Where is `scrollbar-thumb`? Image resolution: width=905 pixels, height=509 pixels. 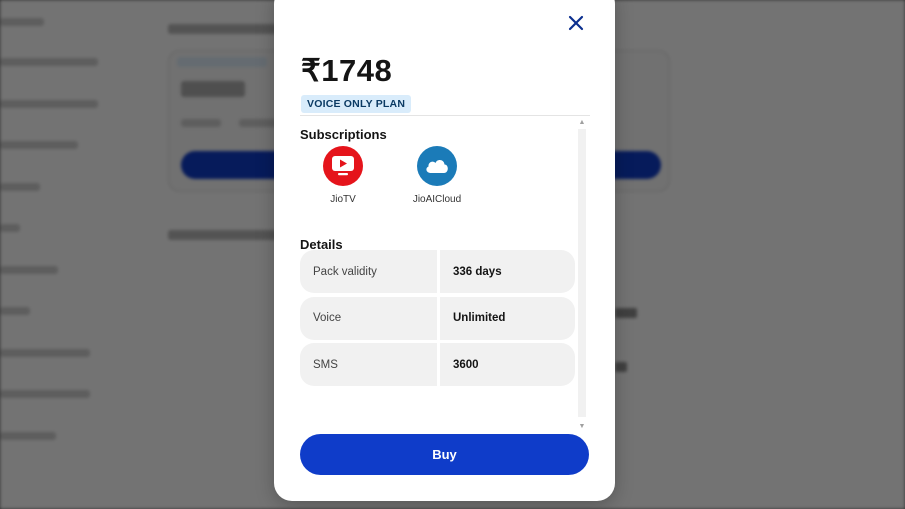
scrollbar-thumb is located at coordinates (582, 273).